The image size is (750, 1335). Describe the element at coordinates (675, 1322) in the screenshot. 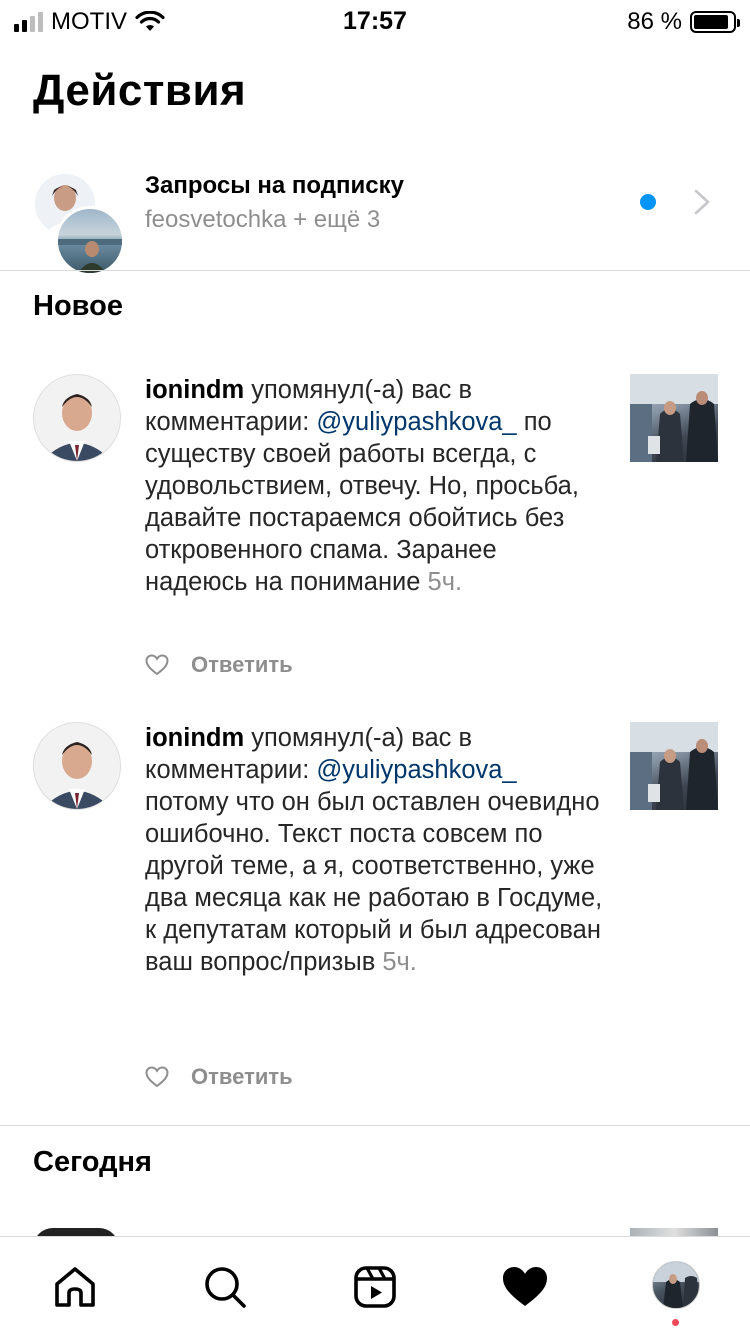

I see `profile-notification-dot` at that location.